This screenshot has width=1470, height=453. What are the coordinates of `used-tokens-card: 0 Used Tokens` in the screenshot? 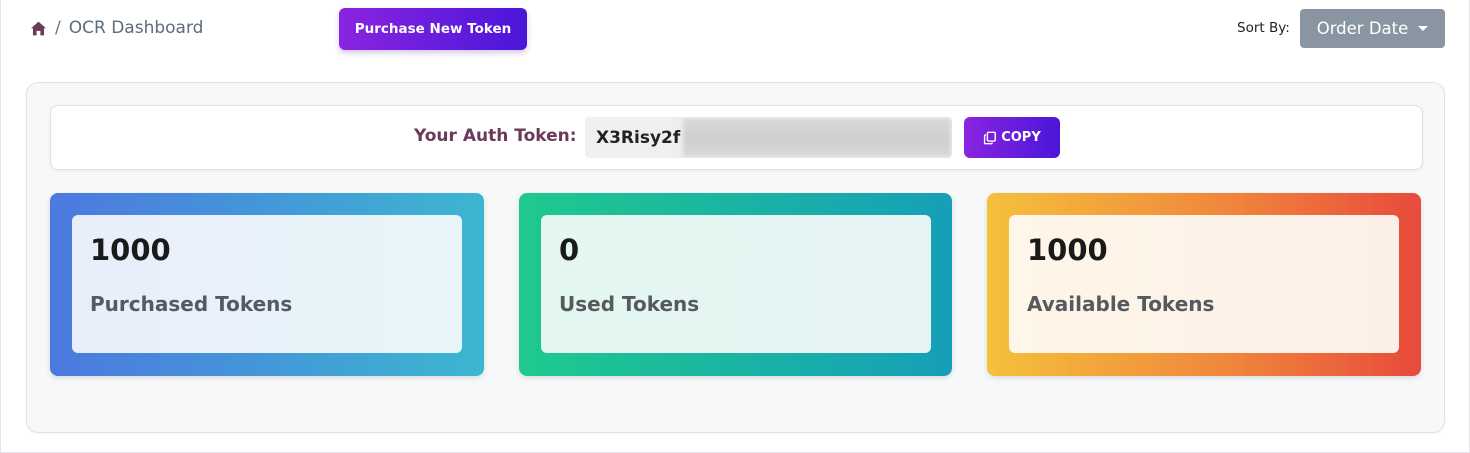 It's located at (735, 284).